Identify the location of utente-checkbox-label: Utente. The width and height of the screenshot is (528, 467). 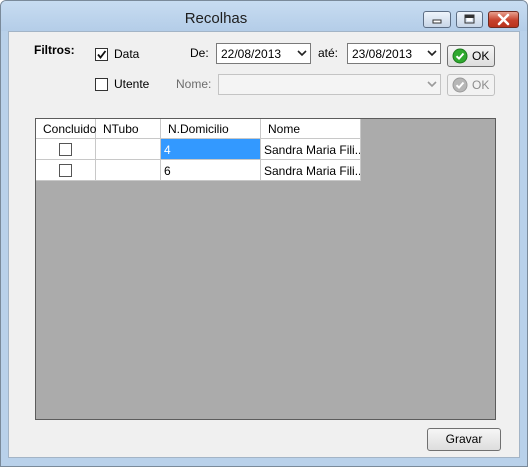
(132, 84).